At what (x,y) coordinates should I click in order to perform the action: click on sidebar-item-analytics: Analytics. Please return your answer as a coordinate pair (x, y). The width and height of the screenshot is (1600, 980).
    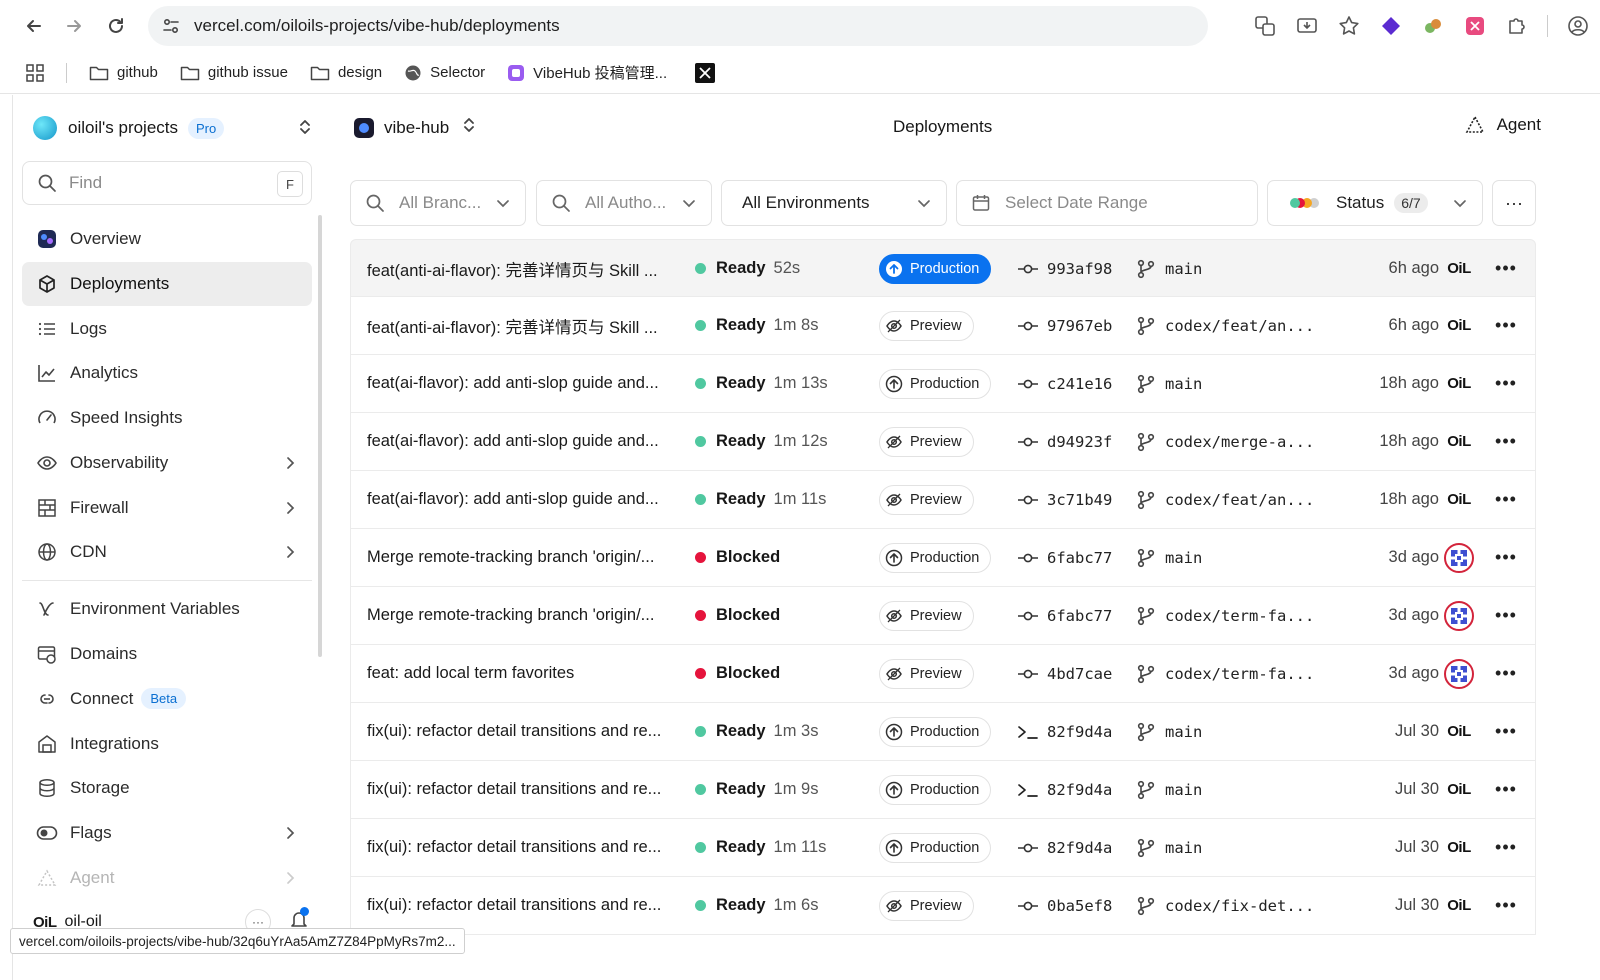
    Looking at the image, I should click on (167, 373).